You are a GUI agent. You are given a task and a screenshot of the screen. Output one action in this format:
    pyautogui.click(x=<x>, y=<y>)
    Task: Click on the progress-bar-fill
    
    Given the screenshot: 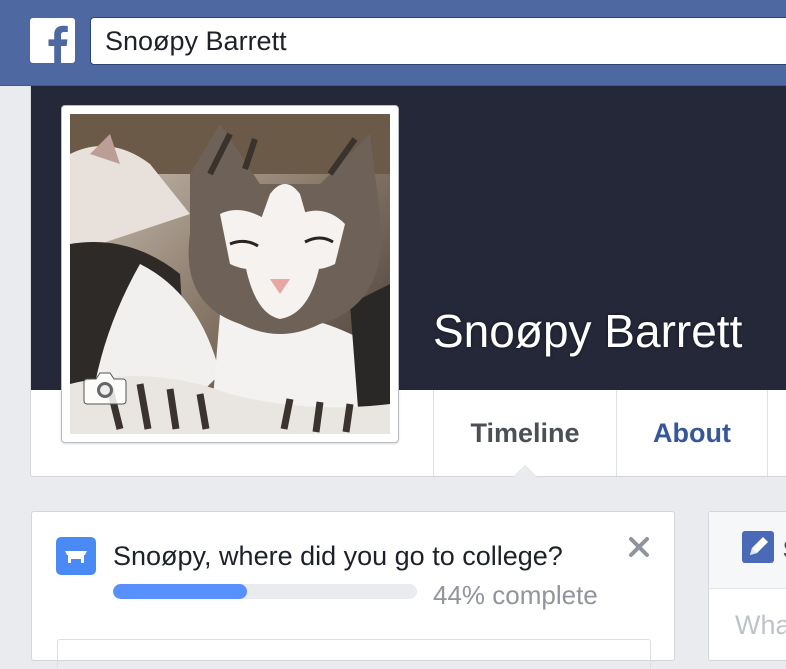 What is the action you would take?
    pyautogui.click(x=180, y=591)
    